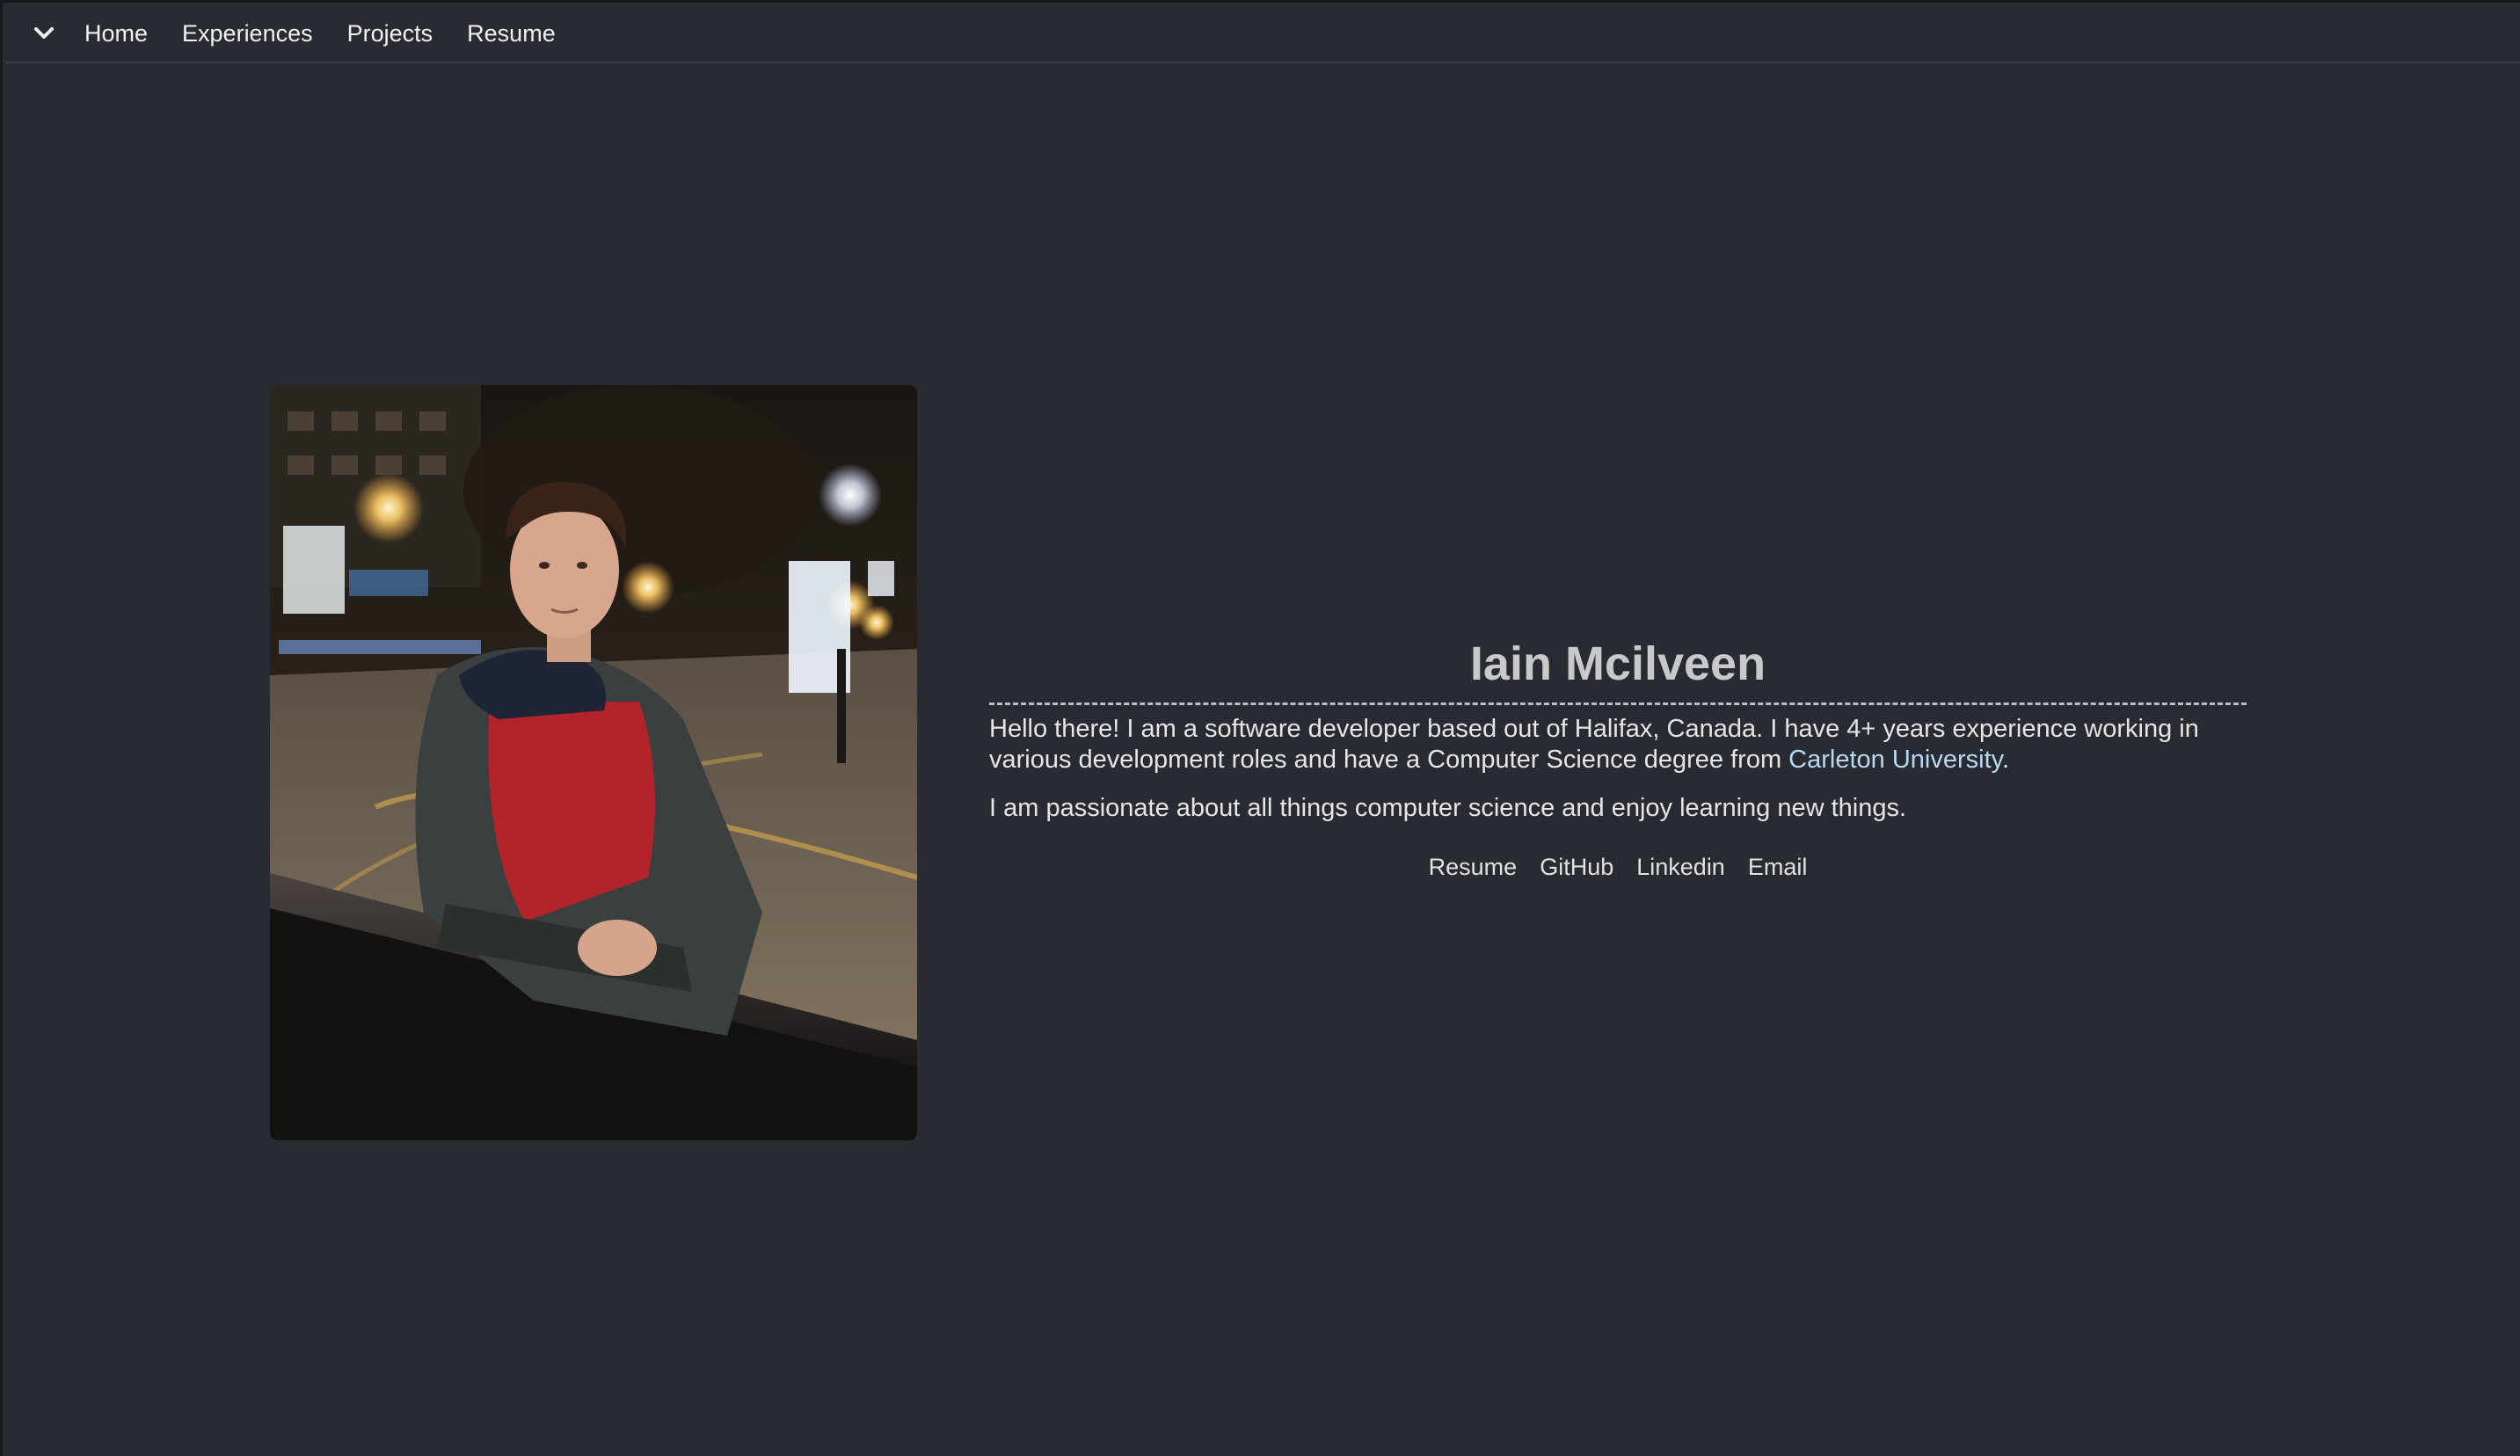 Image resolution: width=2520 pixels, height=1456 pixels. I want to click on linkedin-link: Linkedin, so click(1680, 867).